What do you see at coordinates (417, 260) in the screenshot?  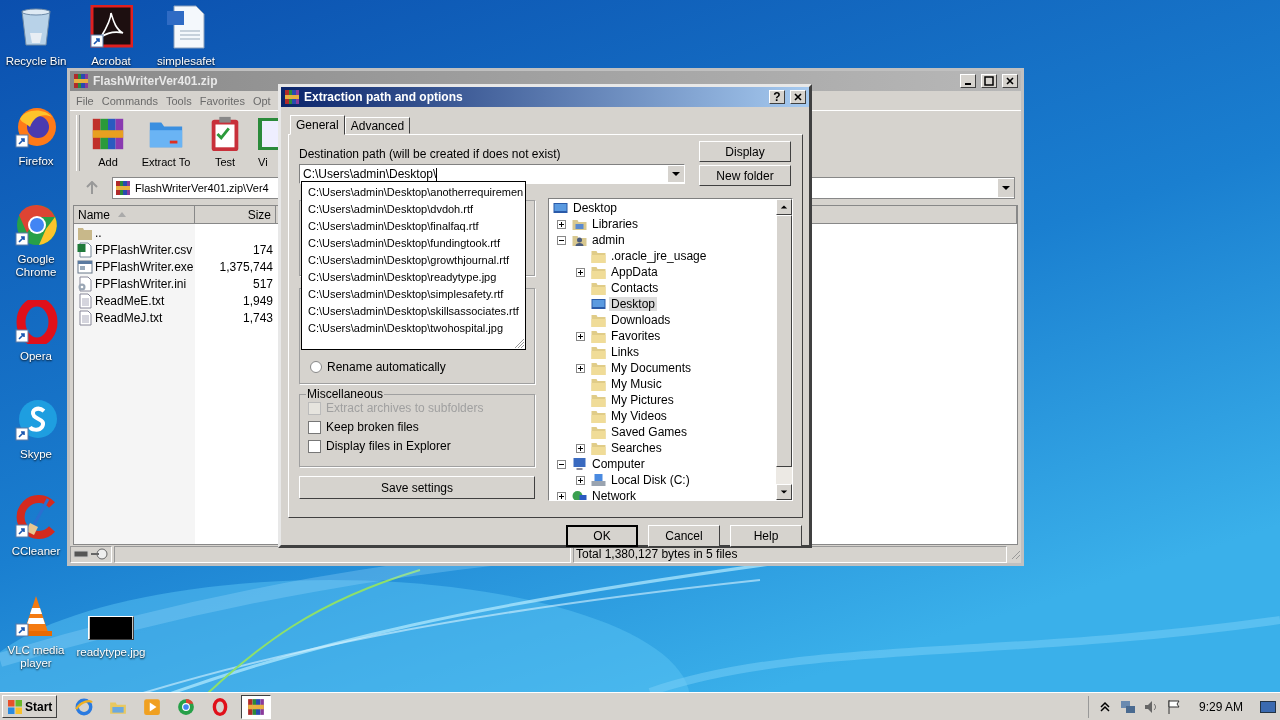 I see `suggestion-item: C:\Users\admin\Desktop\growthjournal.rtf` at bounding box center [417, 260].